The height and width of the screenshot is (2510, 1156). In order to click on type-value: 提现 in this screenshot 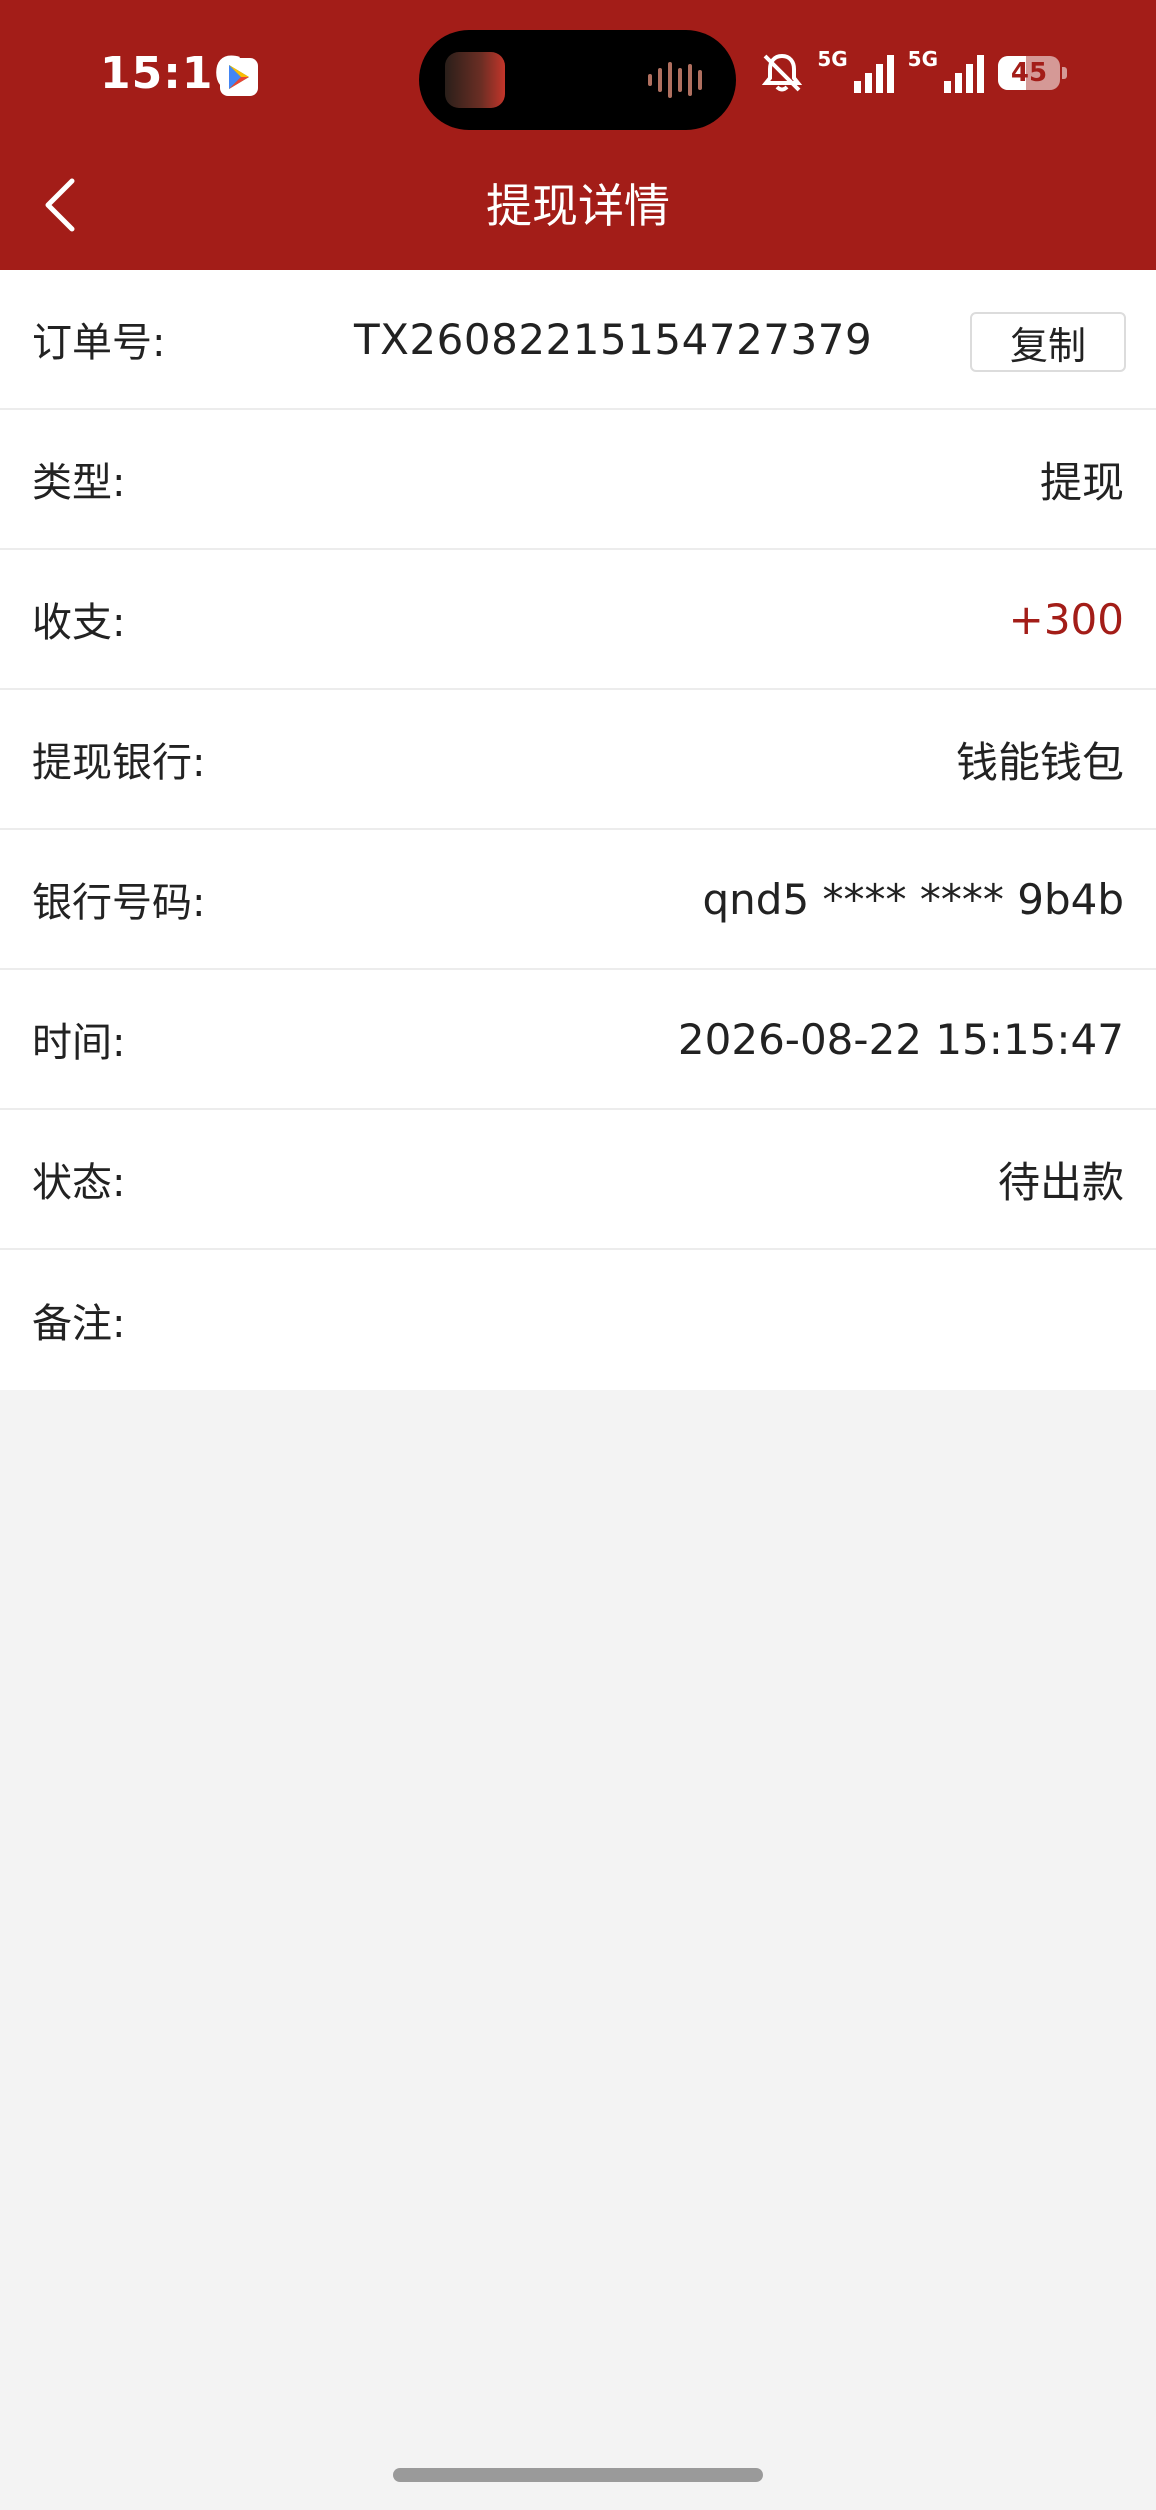, I will do `click(1081, 482)`.